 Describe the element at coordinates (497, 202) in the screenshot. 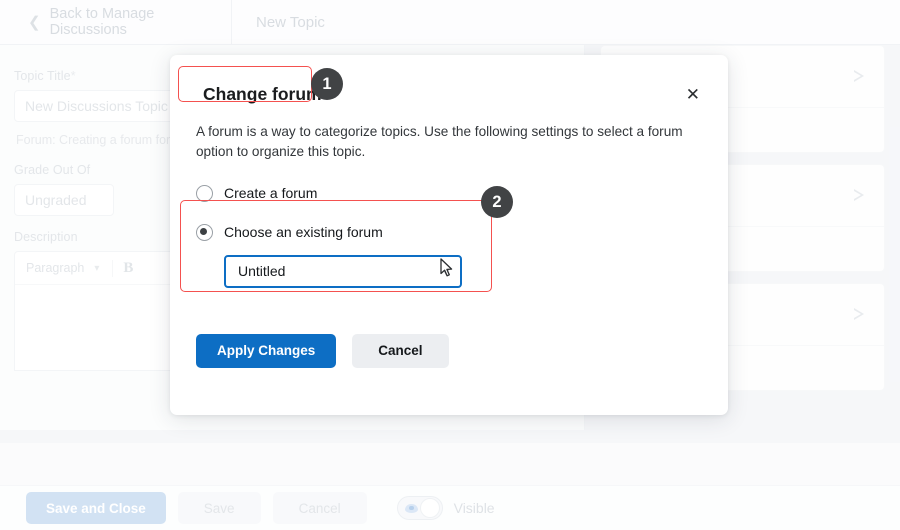

I see `annotation-badge-2: 2` at that location.